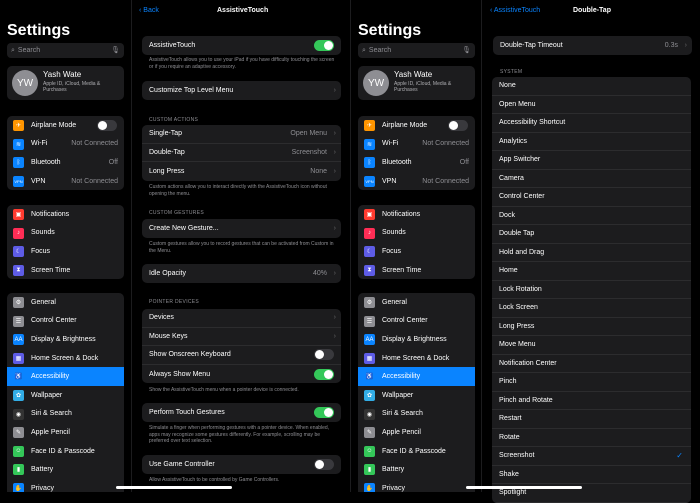 The height and width of the screenshot is (503, 700). Describe the element at coordinates (241, 171) in the screenshot. I see `long-press-row: Long Press None ›` at that location.